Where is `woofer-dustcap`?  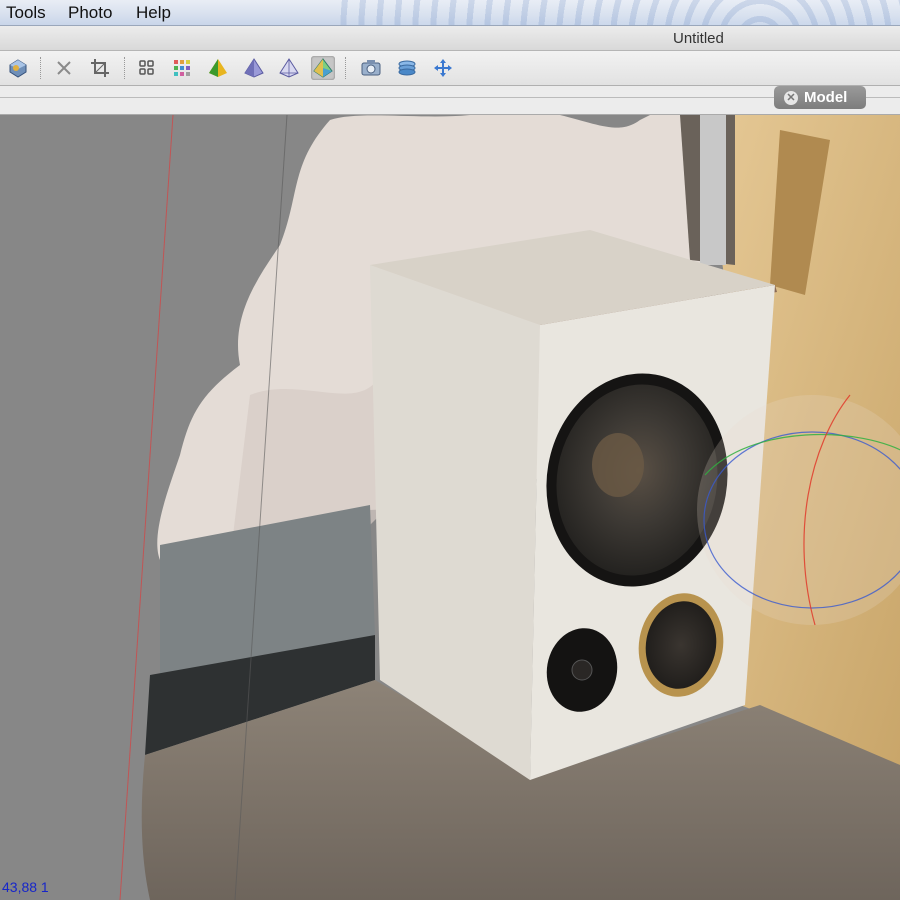
woofer-dustcap is located at coordinates (618, 465).